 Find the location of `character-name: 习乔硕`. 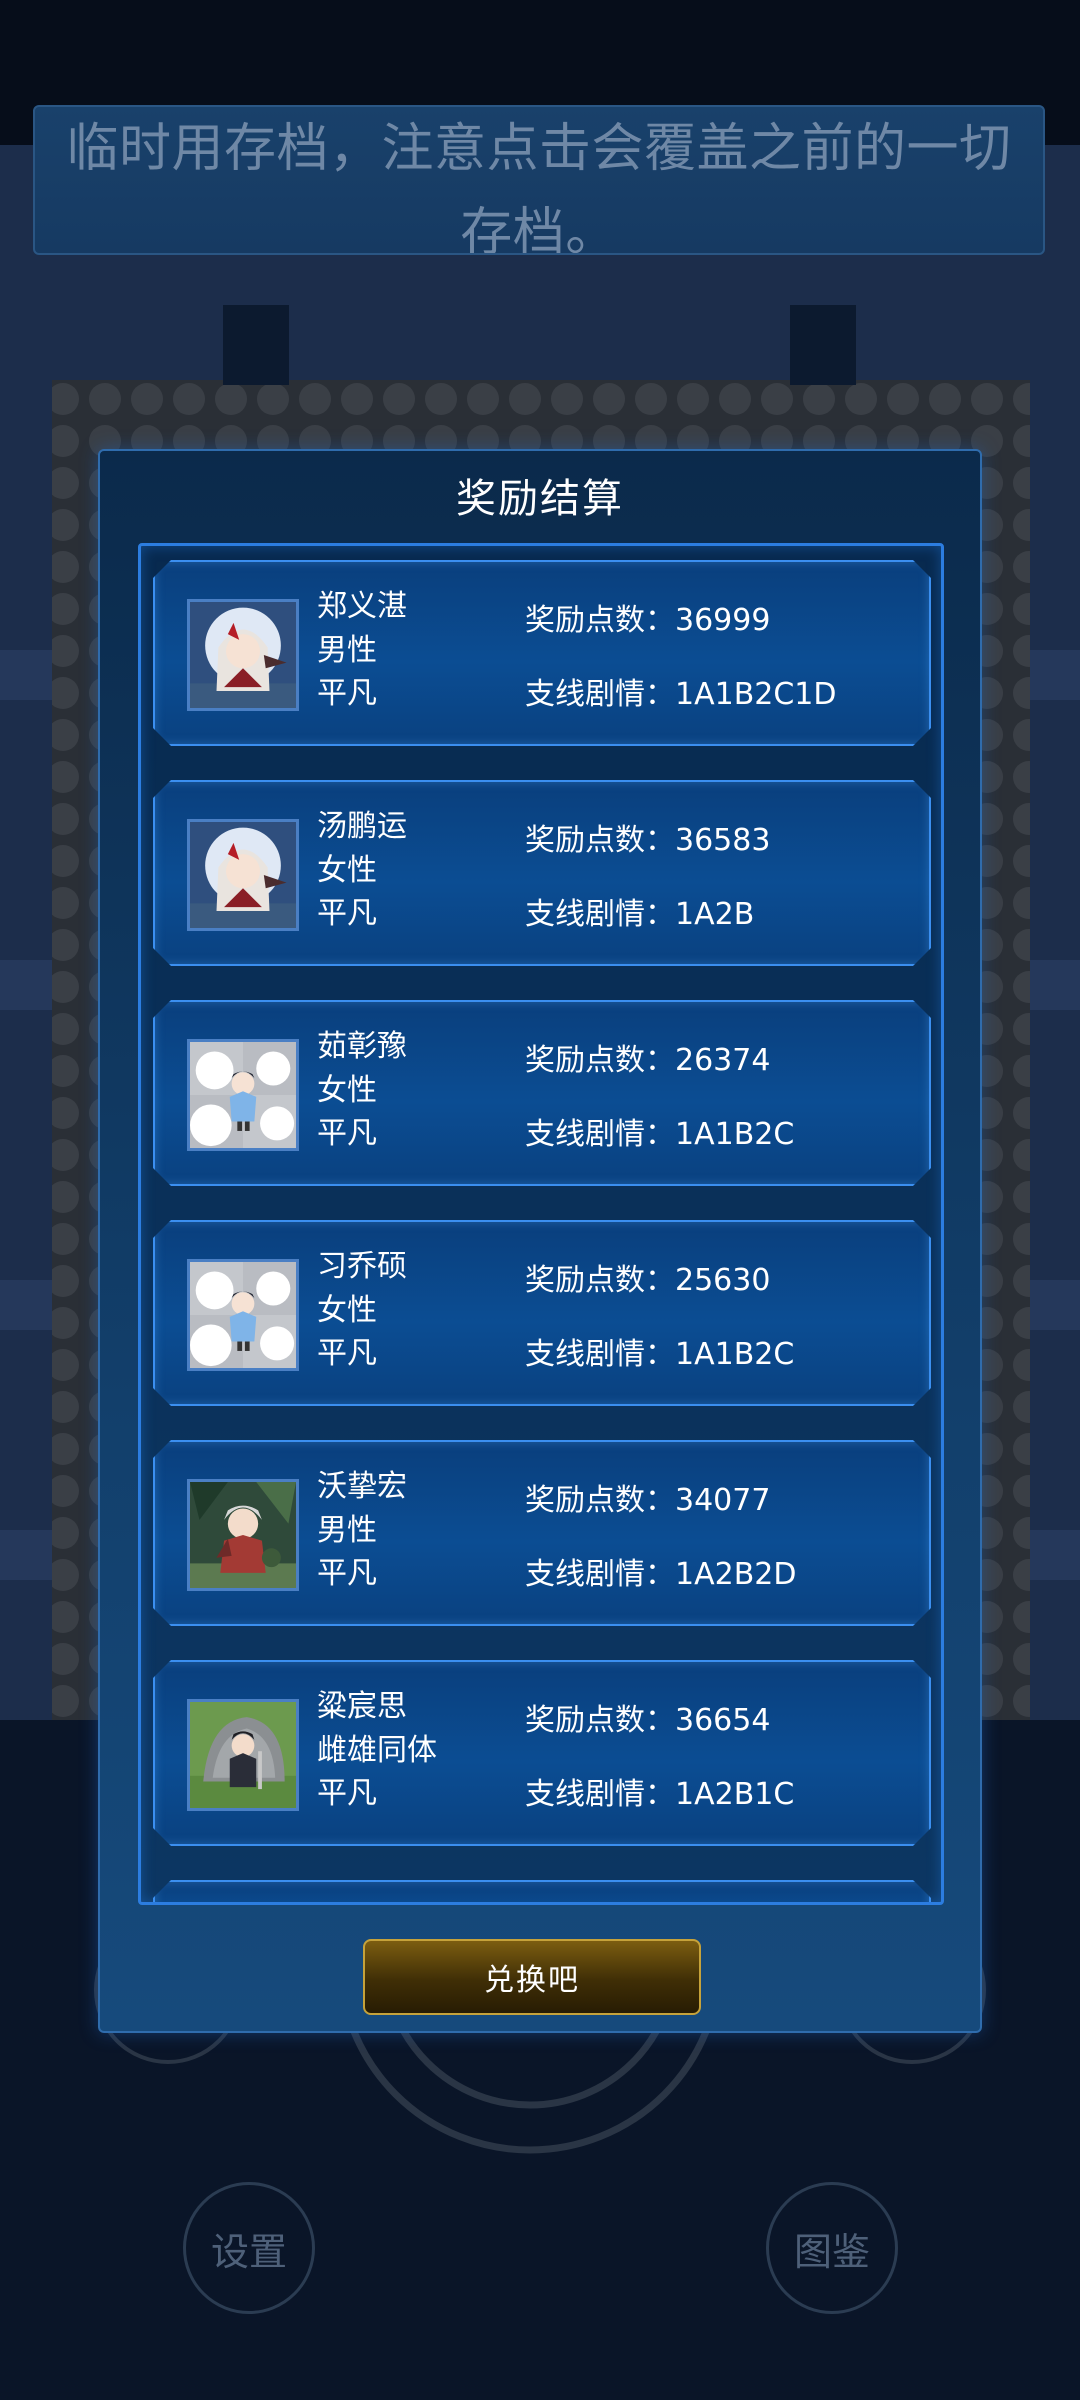

character-name: 习乔硕 is located at coordinates (362, 1266).